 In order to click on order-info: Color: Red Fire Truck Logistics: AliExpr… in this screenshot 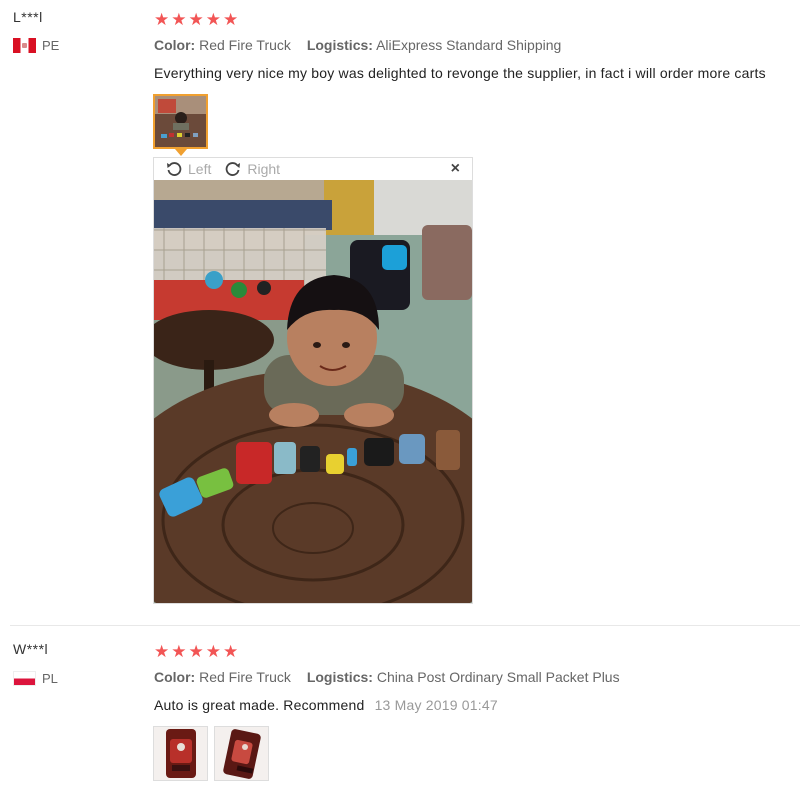, I will do `click(363, 45)`.